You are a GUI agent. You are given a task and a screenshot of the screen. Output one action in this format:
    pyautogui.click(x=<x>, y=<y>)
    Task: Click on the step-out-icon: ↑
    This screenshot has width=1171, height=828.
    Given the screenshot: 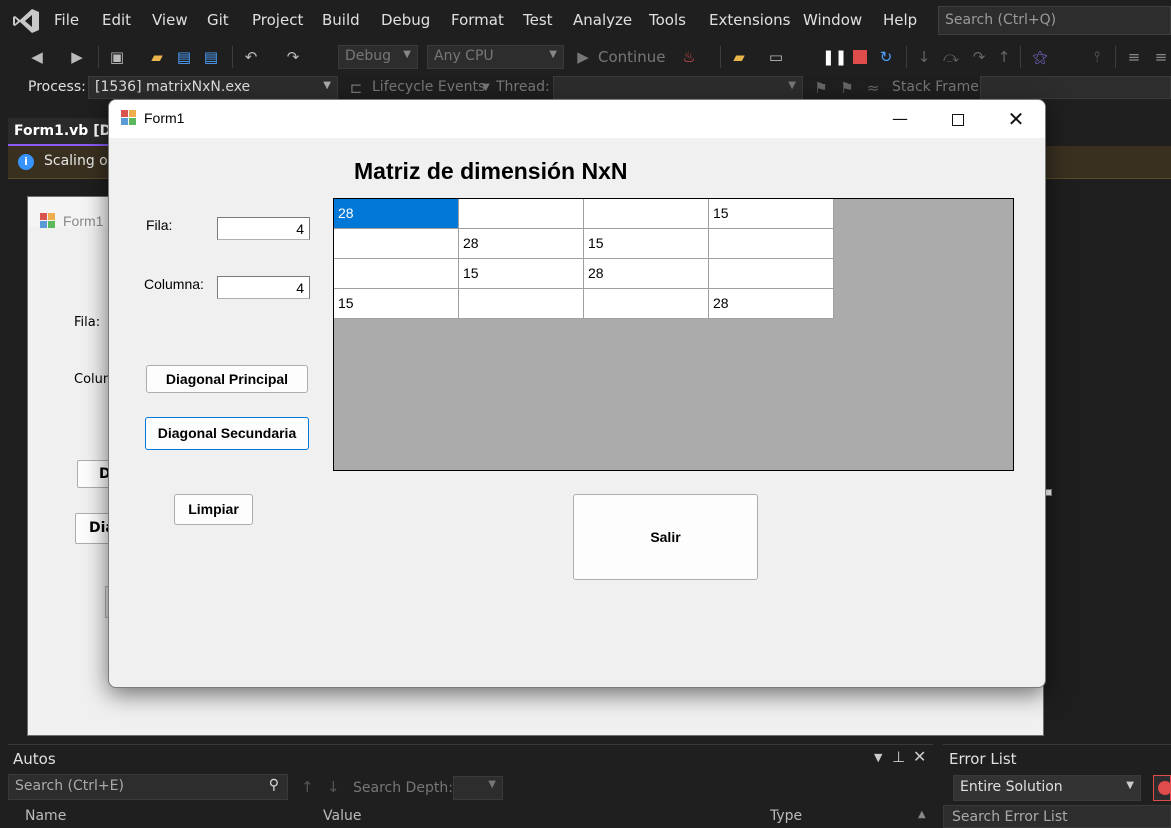 What is the action you would take?
    pyautogui.click(x=1004, y=57)
    